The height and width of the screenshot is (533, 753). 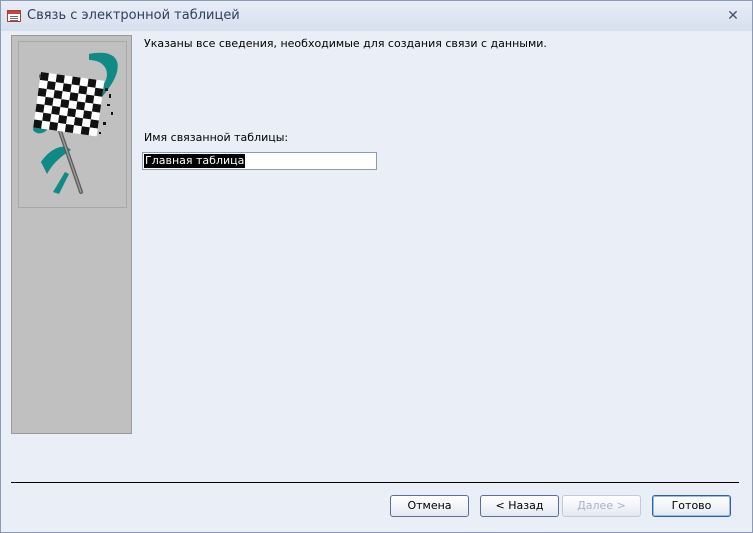 I want to click on back-button: < Назад, so click(x=519, y=506).